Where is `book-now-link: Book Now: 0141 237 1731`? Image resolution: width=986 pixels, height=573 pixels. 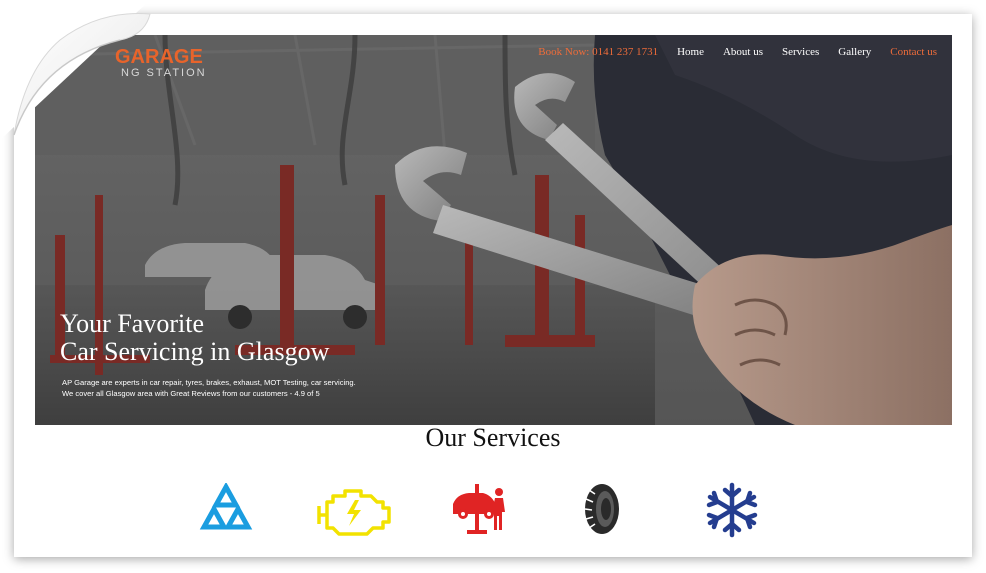
book-now-link: Book Now: 0141 237 1731 is located at coordinates (598, 52).